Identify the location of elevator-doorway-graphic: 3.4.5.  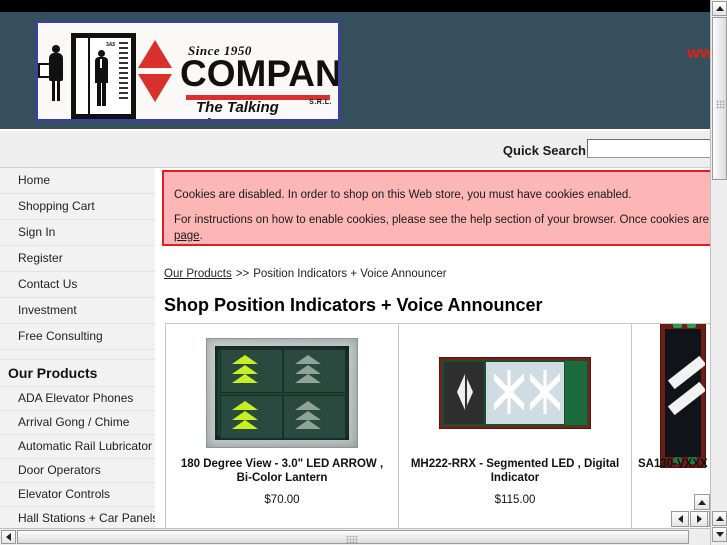
(103, 76).